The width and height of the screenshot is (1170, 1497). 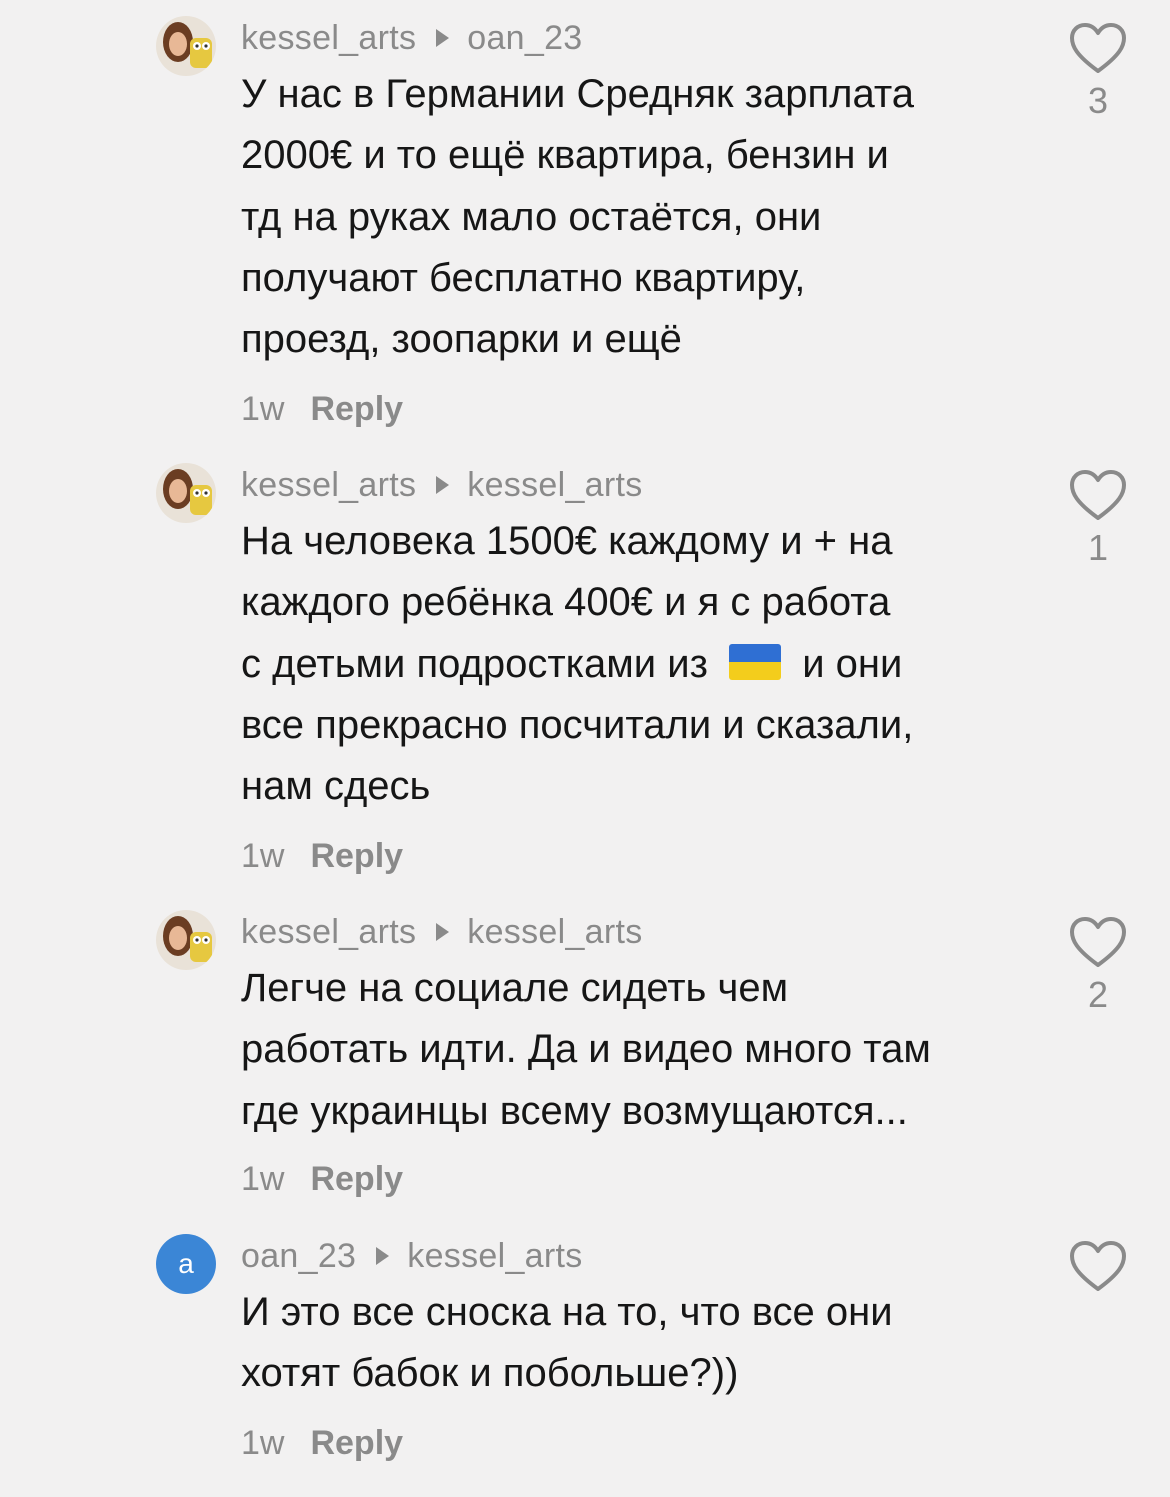 I want to click on comment-line: проезд, зоопарки и ещё, so click(x=461, y=339).